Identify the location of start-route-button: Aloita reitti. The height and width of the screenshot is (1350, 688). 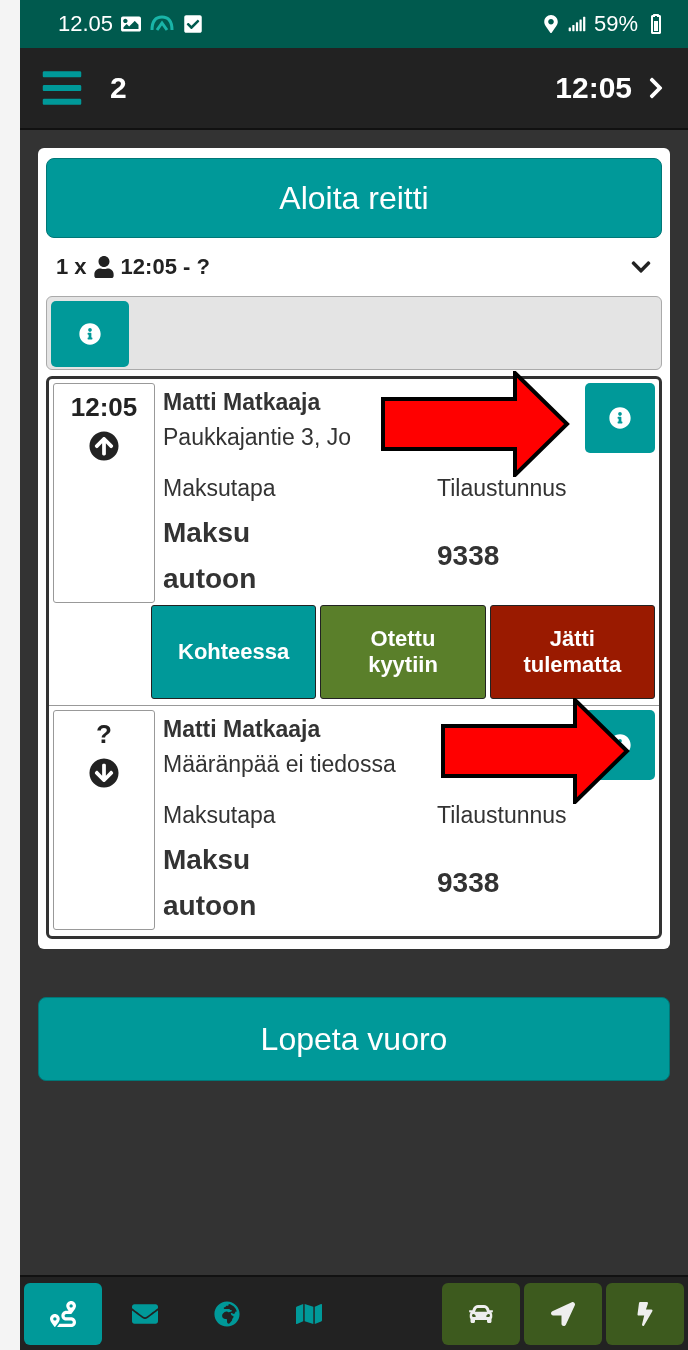
(354, 198).